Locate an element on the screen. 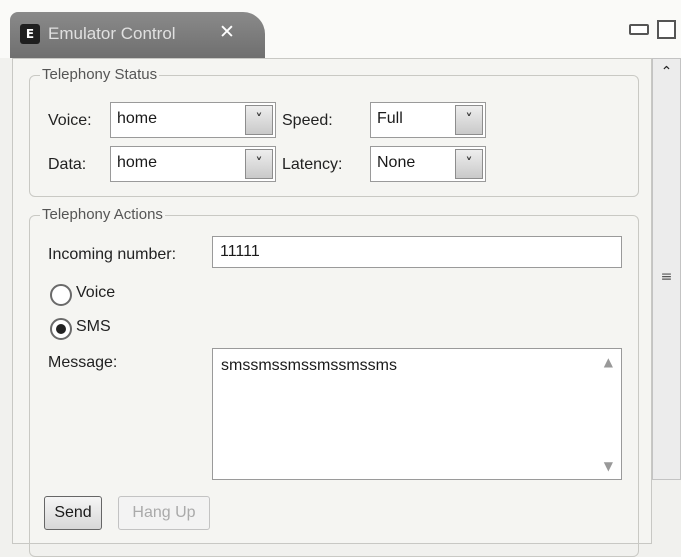  send-button: Send is located at coordinates (73, 513).